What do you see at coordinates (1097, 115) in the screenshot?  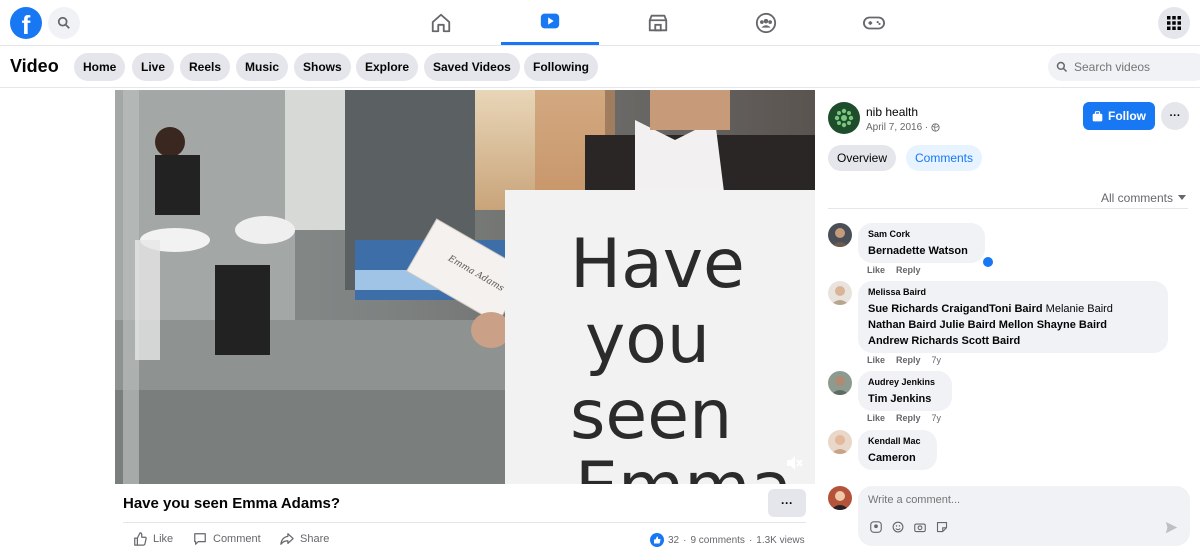 I see `follow-page-icon` at bounding box center [1097, 115].